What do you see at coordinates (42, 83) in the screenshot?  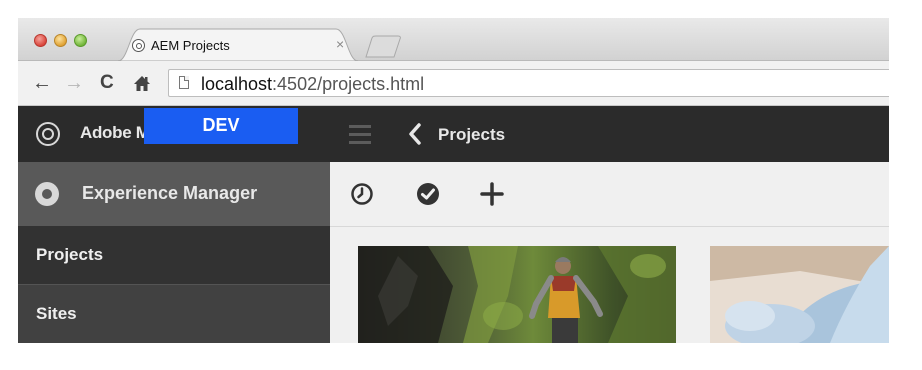 I see `back-arrow-icon: ←` at bounding box center [42, 83].